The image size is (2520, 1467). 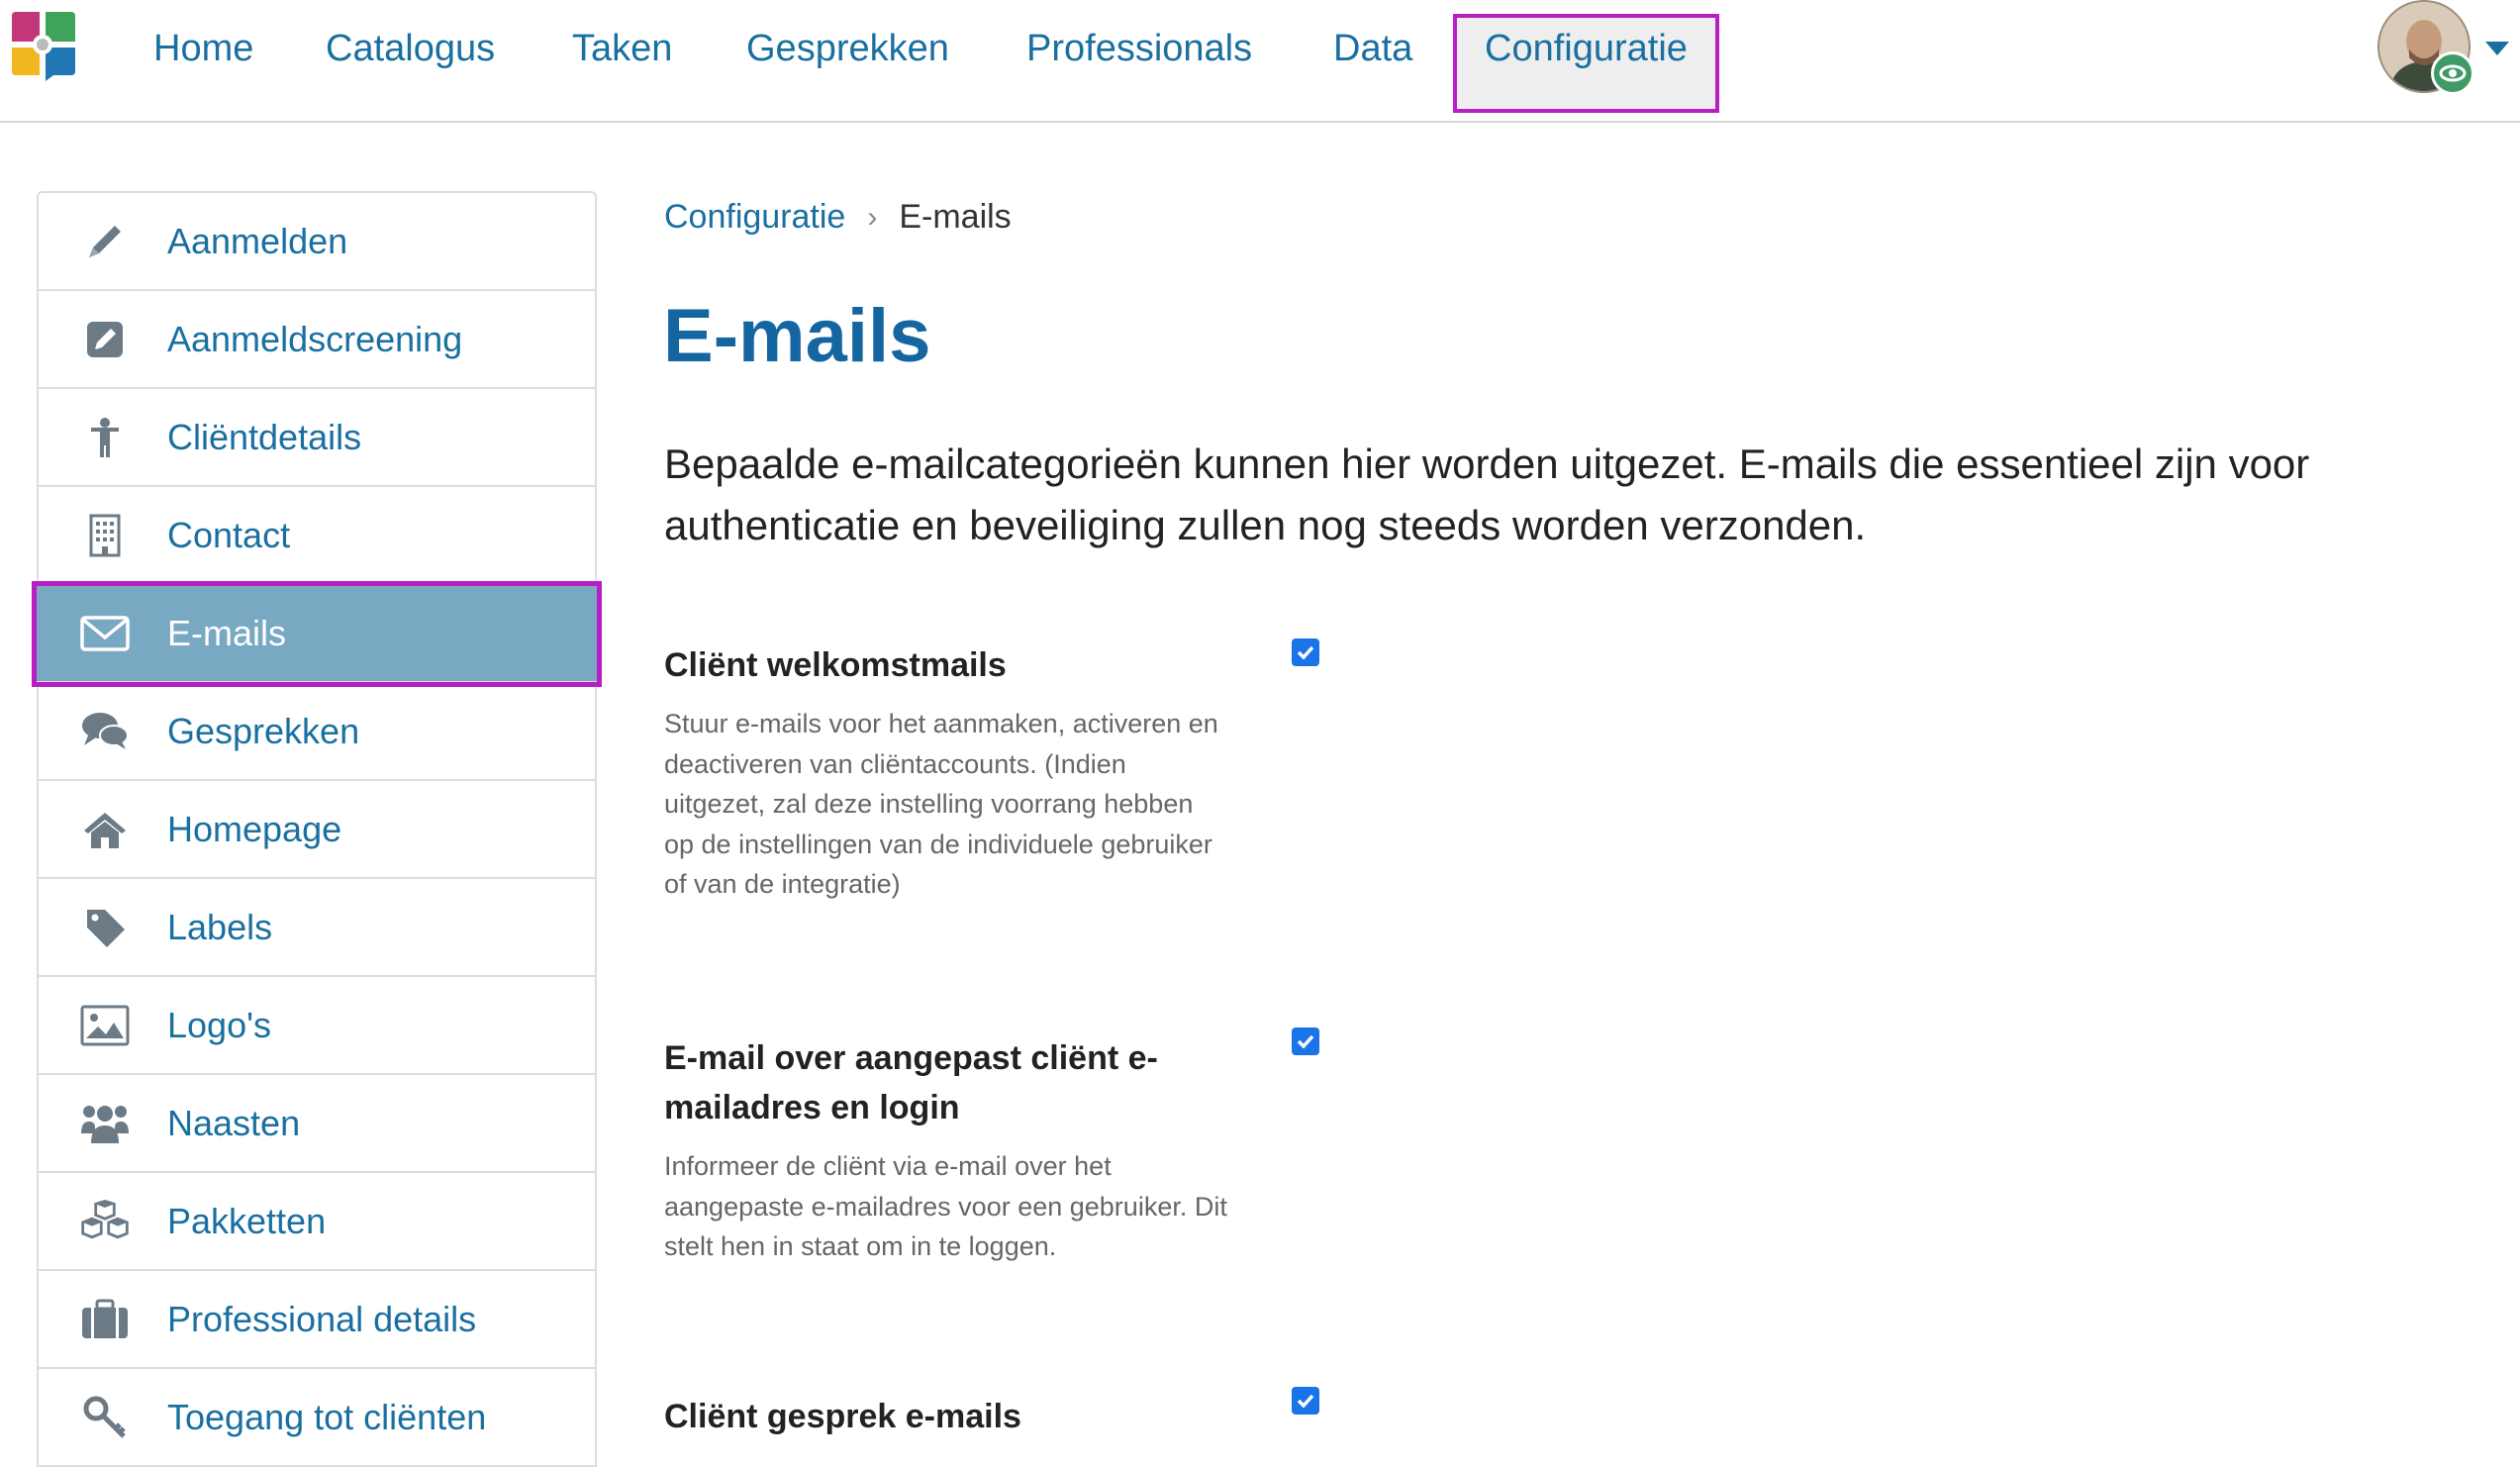 What do you see at coordinates (105, 536) in the screenshot?
I see `building-icon` at bounding box center [105, 536].